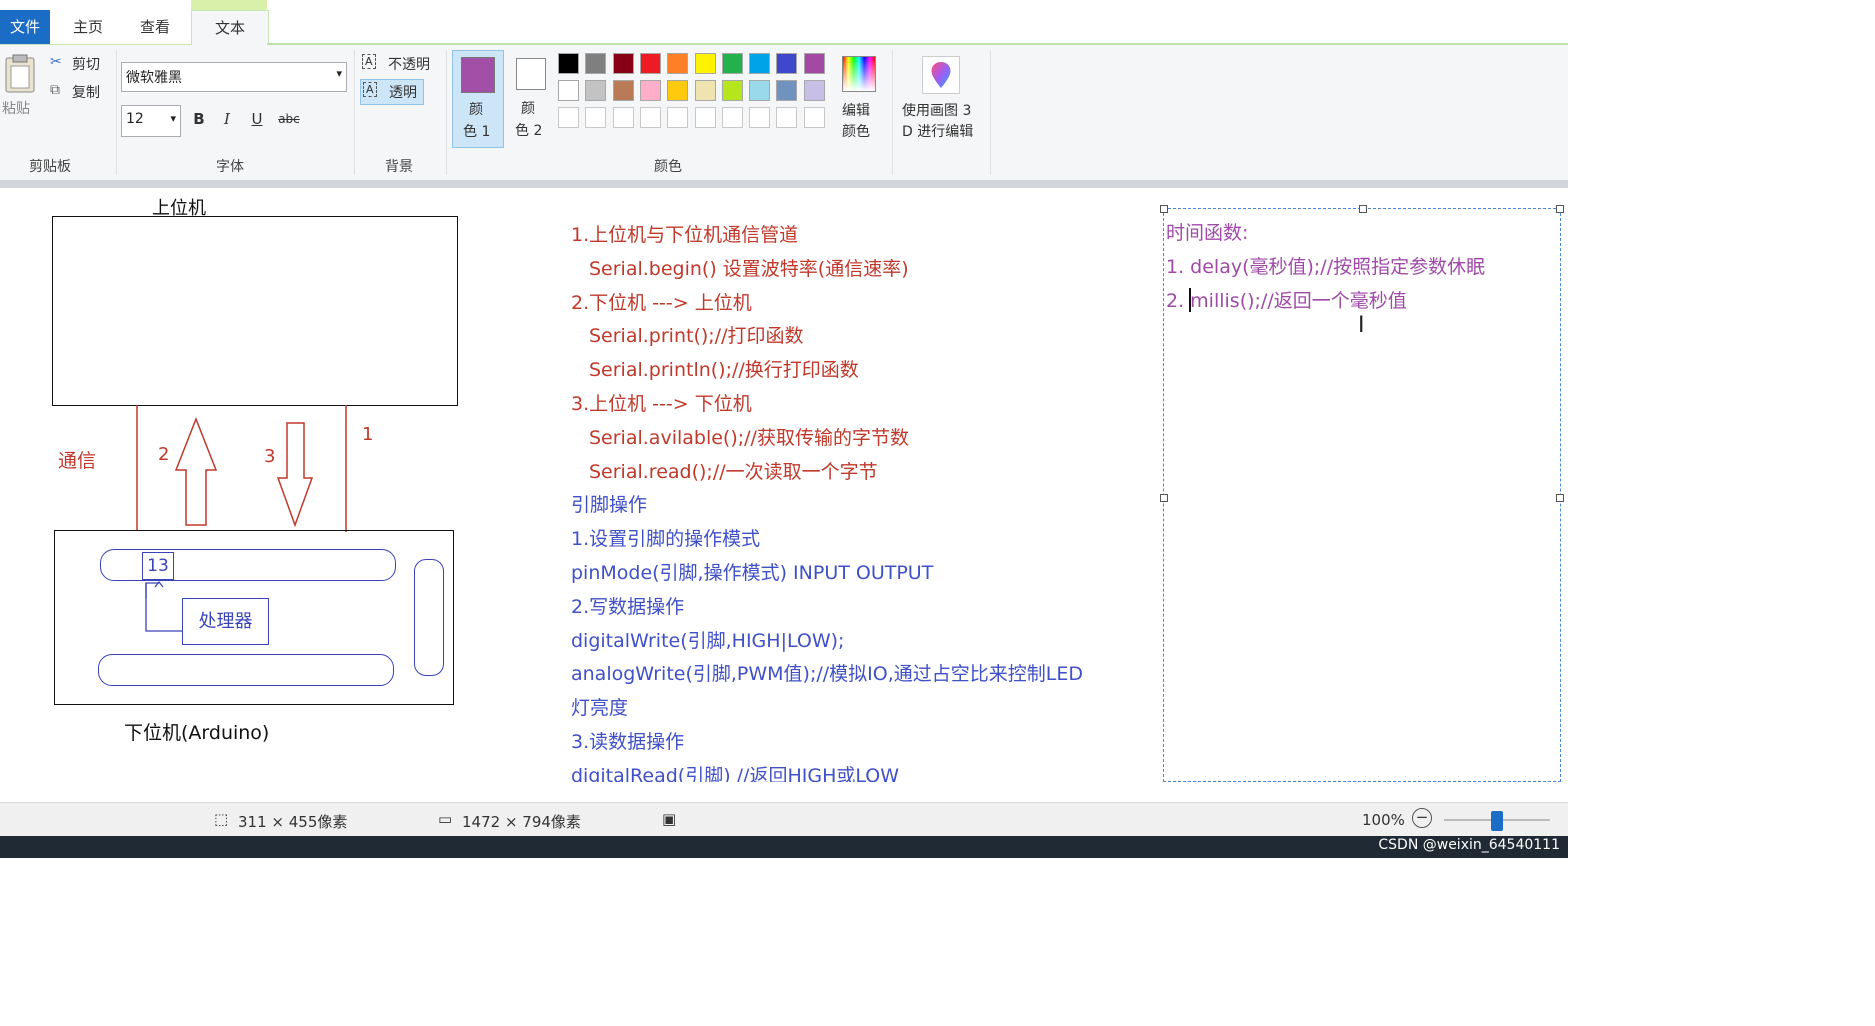  What do you see at coordinates (666, 539) in the screenshot?
I see `note-line: 1.设置引脚的操作模式` at bounding box center [666, 539].